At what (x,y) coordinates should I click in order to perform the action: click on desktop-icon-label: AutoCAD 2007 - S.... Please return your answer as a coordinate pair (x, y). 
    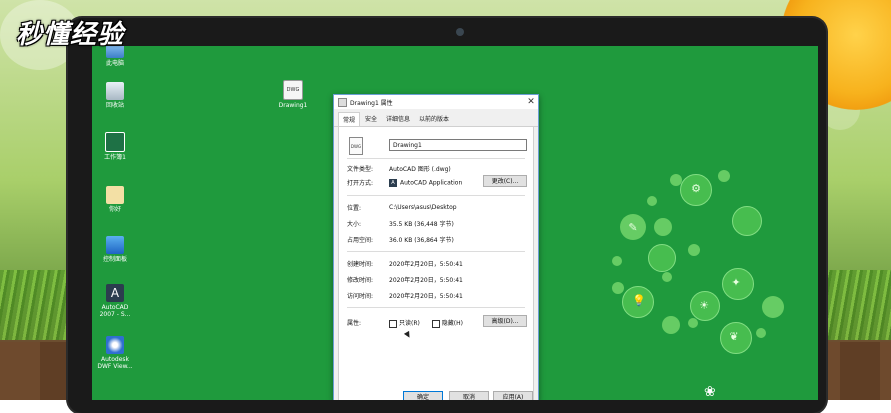
    Looking at the image, I should click on (115, 311).